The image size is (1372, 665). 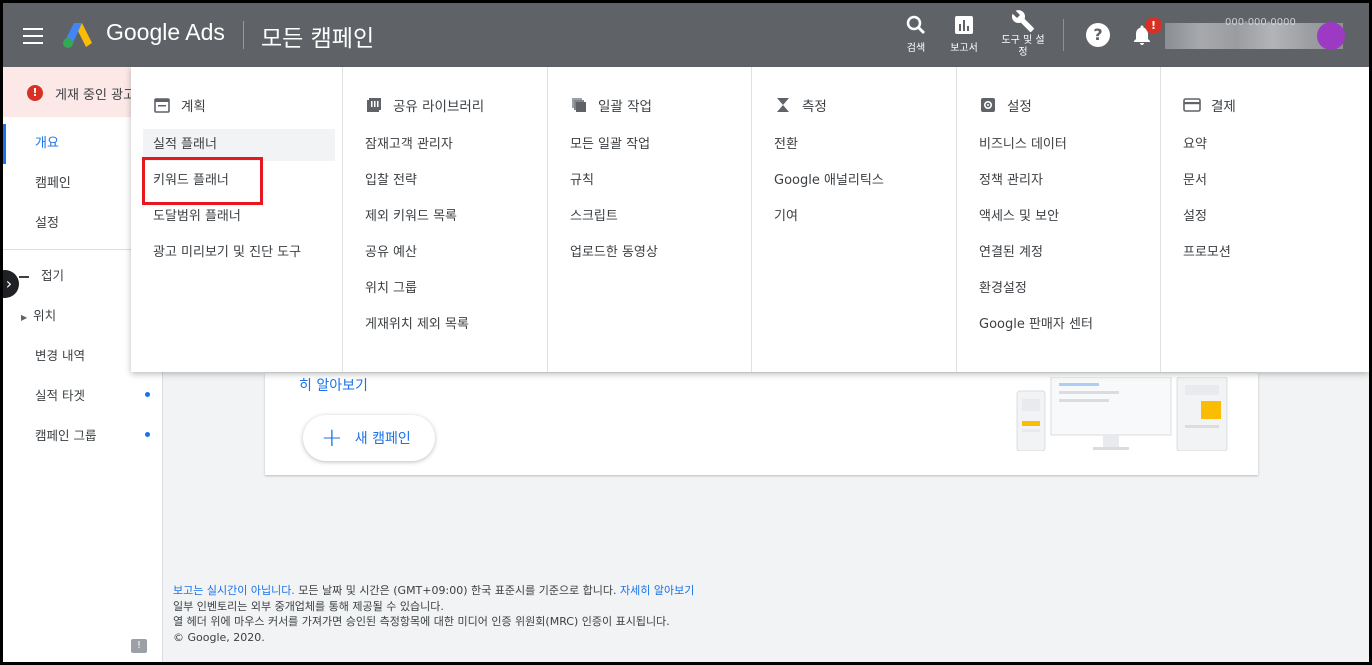 What do you see at coordinates (202, 181) in the screenshot?
I see `highlight-annotation` at bounding box center [202, 181].